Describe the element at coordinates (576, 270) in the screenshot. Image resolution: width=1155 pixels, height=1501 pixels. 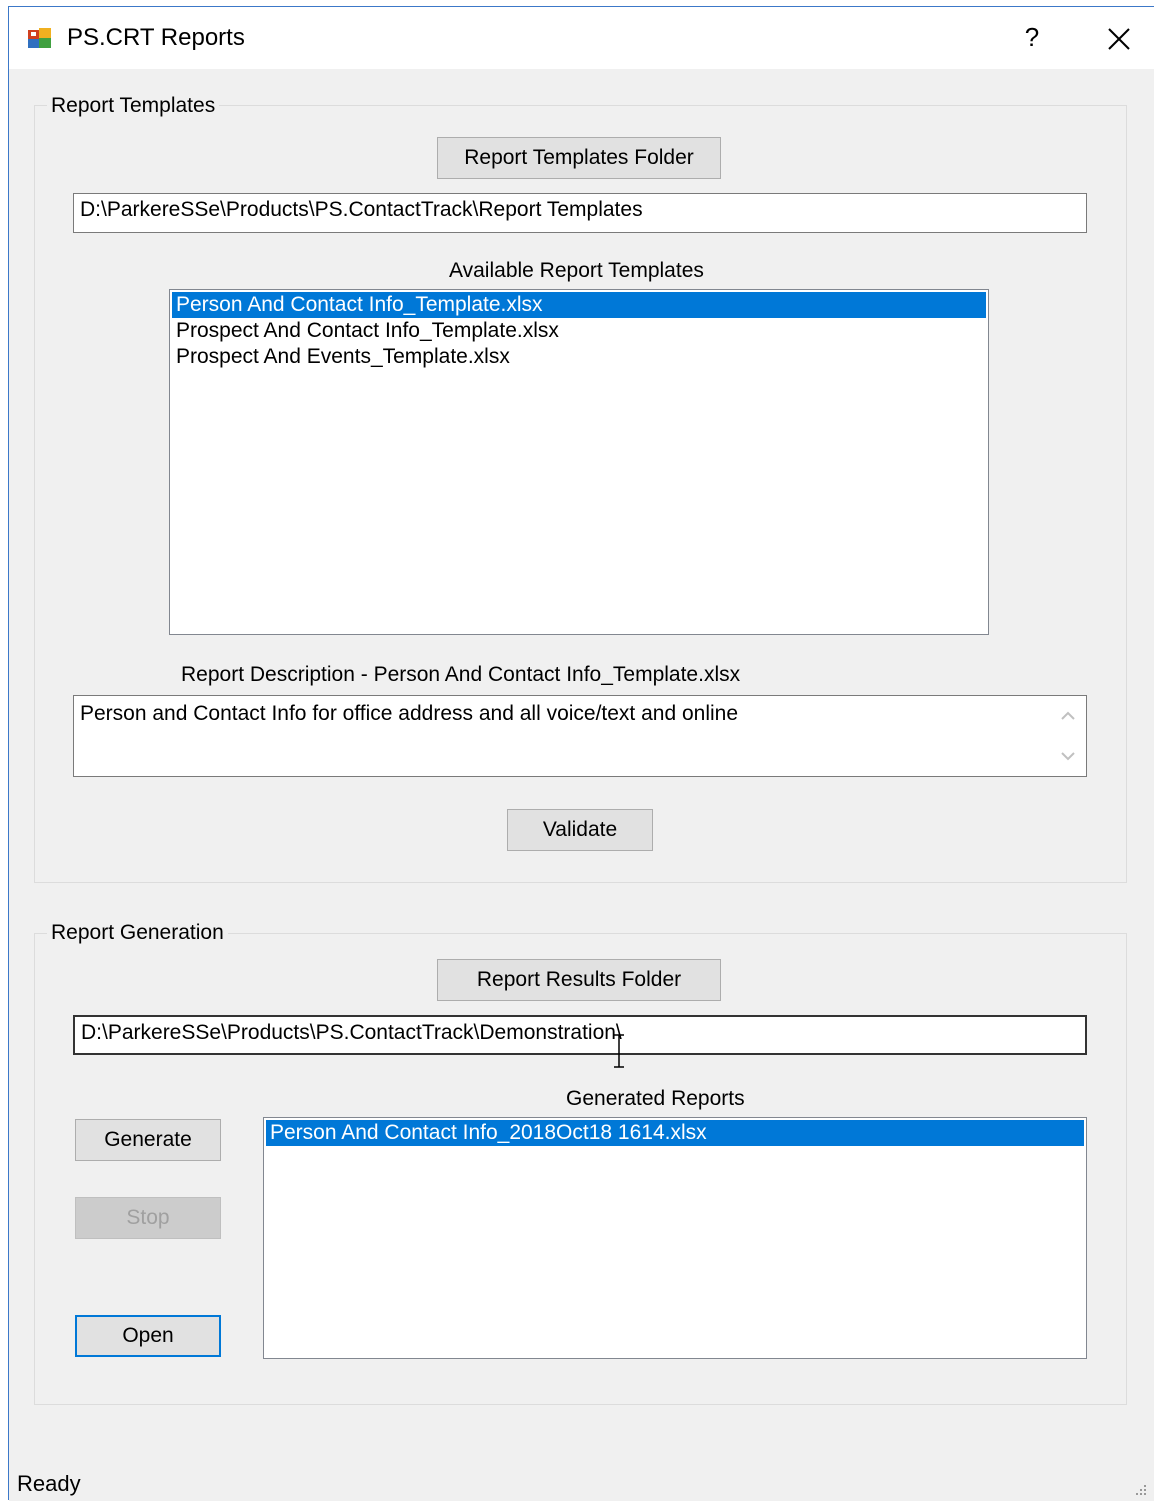
I see `available-templates-label: Available Report Templates` at that location.